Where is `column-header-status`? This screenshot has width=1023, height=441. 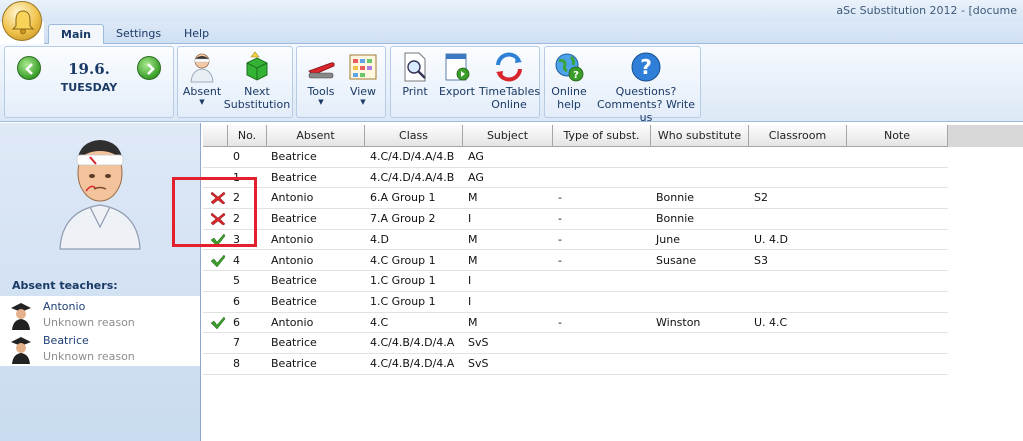 column-header-status is located at coordinates (215, 136).